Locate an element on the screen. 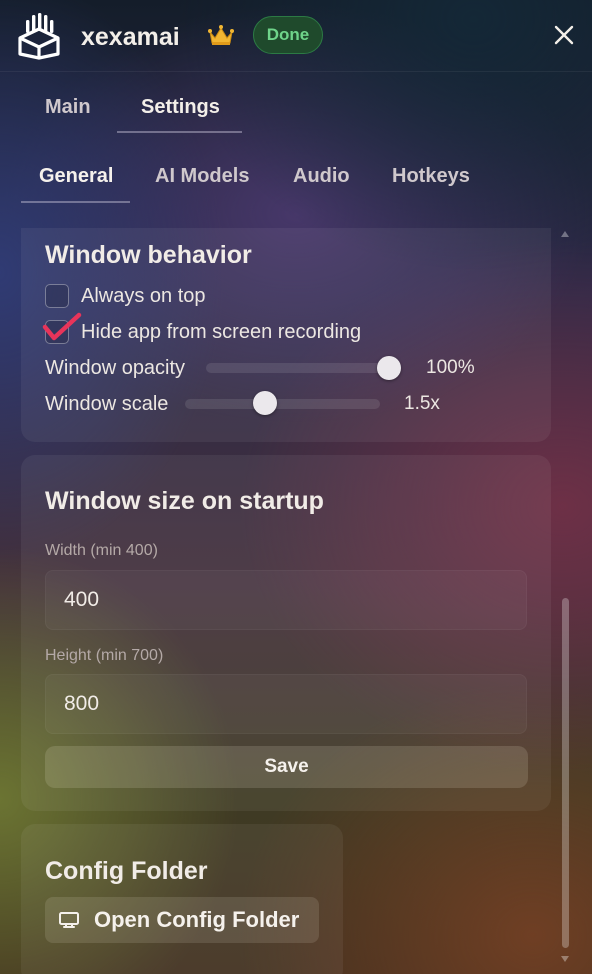 The width and height of the screenshot is (592, 974). open-config-folder-button: Open Config Folder is located at coordinates (182, 920).